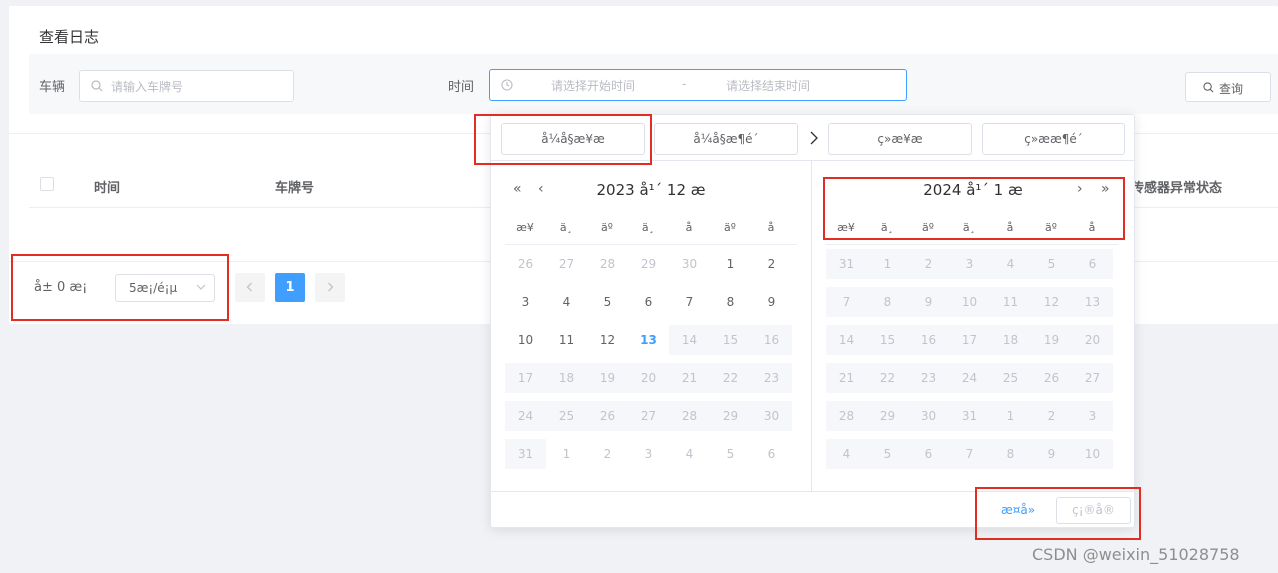 The image size is (1278, 573). I want to click on next-page-button, so click(330, 287).